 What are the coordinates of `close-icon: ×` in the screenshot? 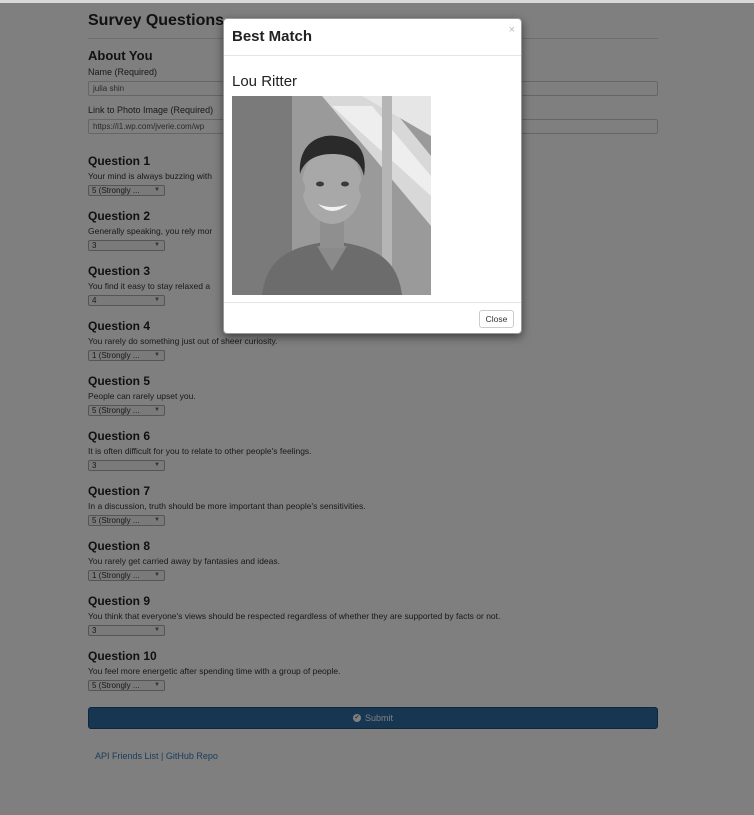 It's located at (512, 30).